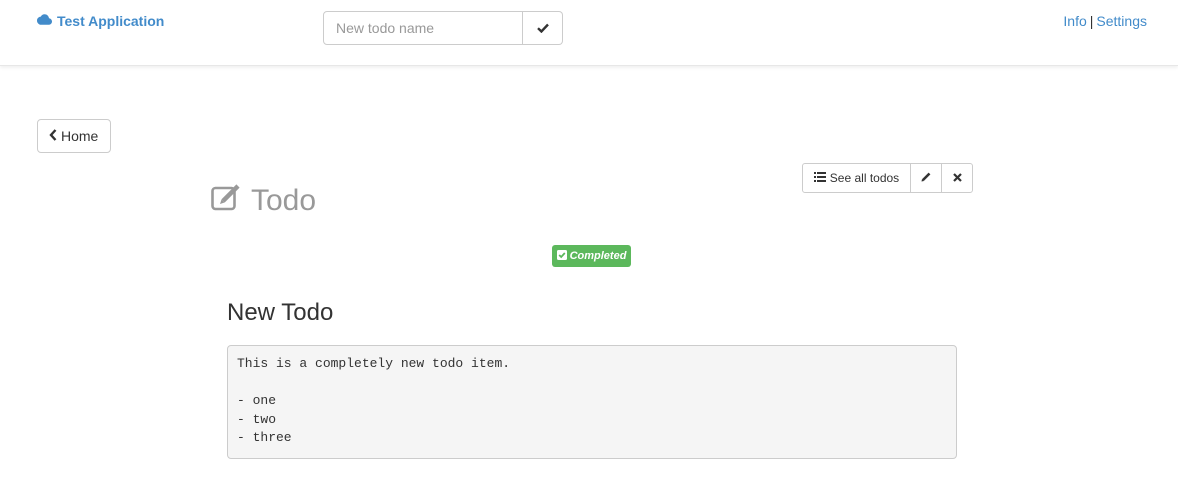  I want to click on status-badge: Completed, so click(591, 256).